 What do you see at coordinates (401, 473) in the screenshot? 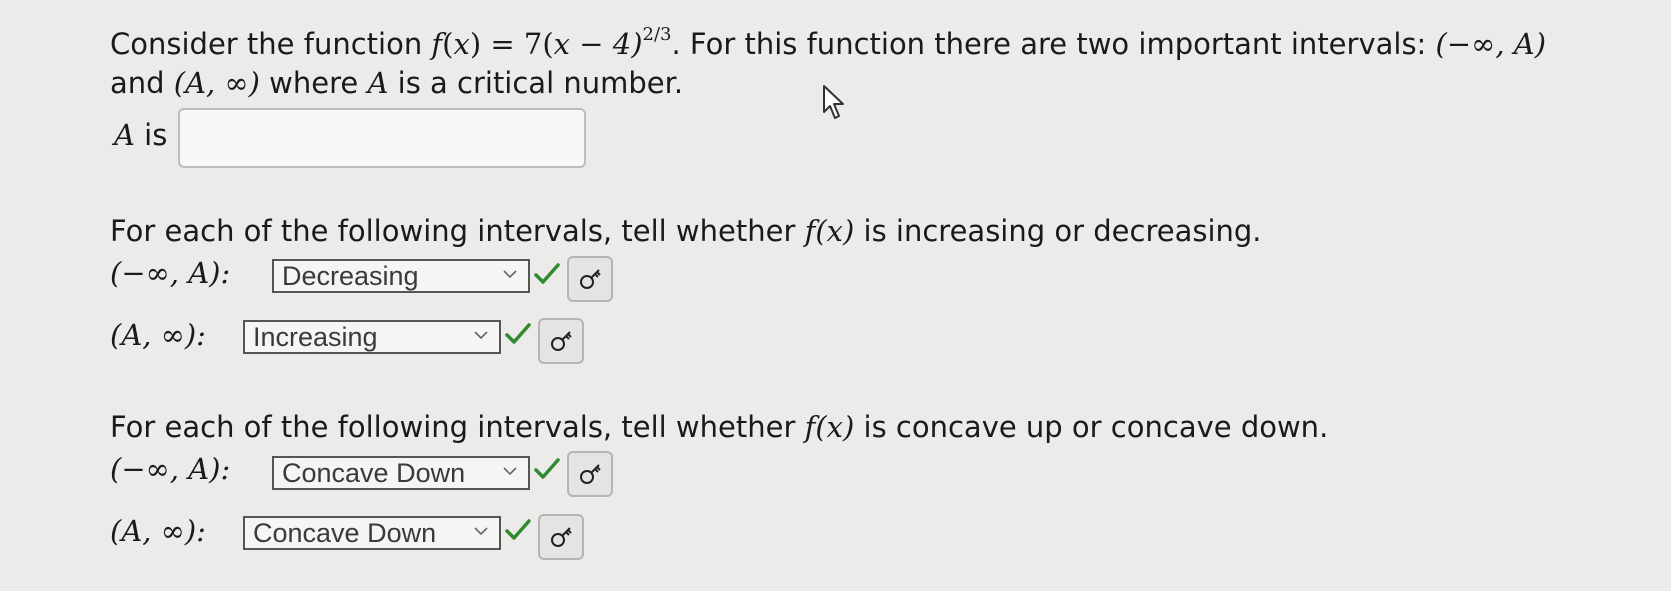
I see `concavity-select-1: Concave Down` at bounding box center [401, 473].